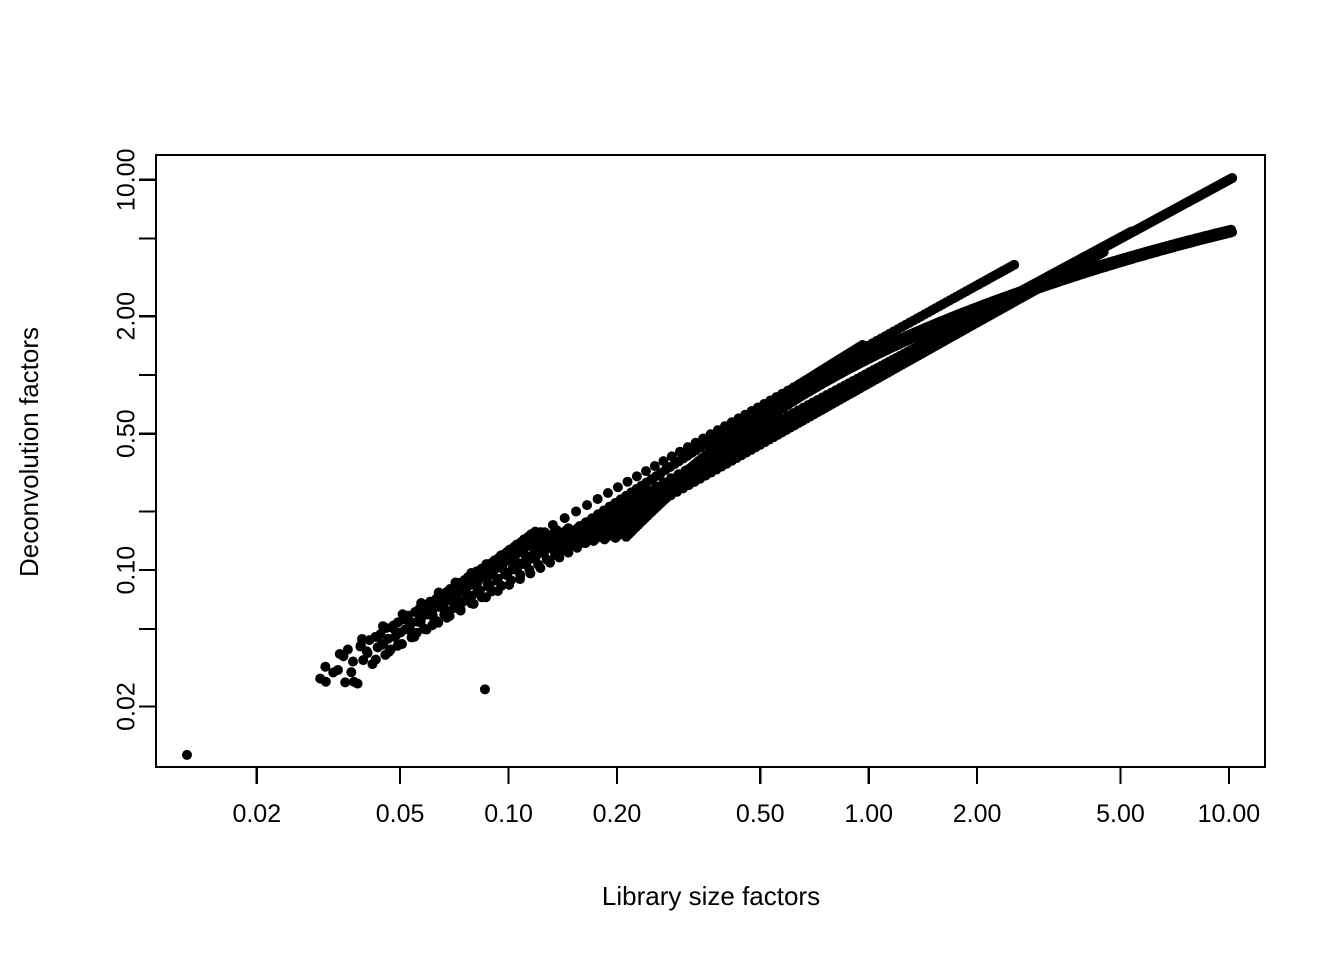 Image resolution: width=1344 pixels, height=960 pixels. I want to click on y-axis-title: Deconvolution factors, so click(29, 452).